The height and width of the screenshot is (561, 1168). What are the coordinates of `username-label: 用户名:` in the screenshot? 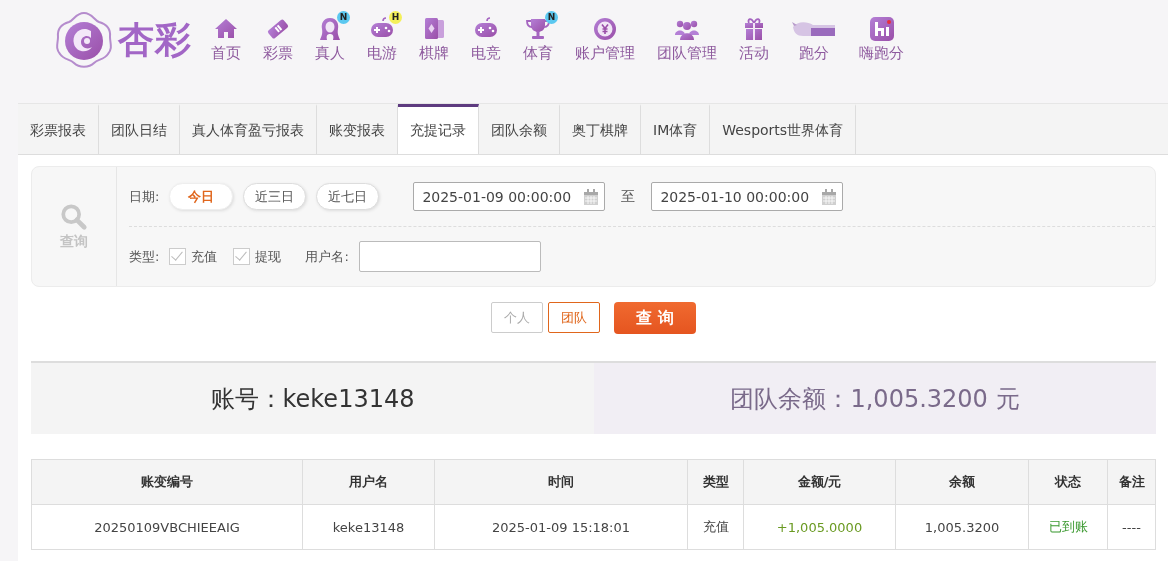 It's located at (327, 256).